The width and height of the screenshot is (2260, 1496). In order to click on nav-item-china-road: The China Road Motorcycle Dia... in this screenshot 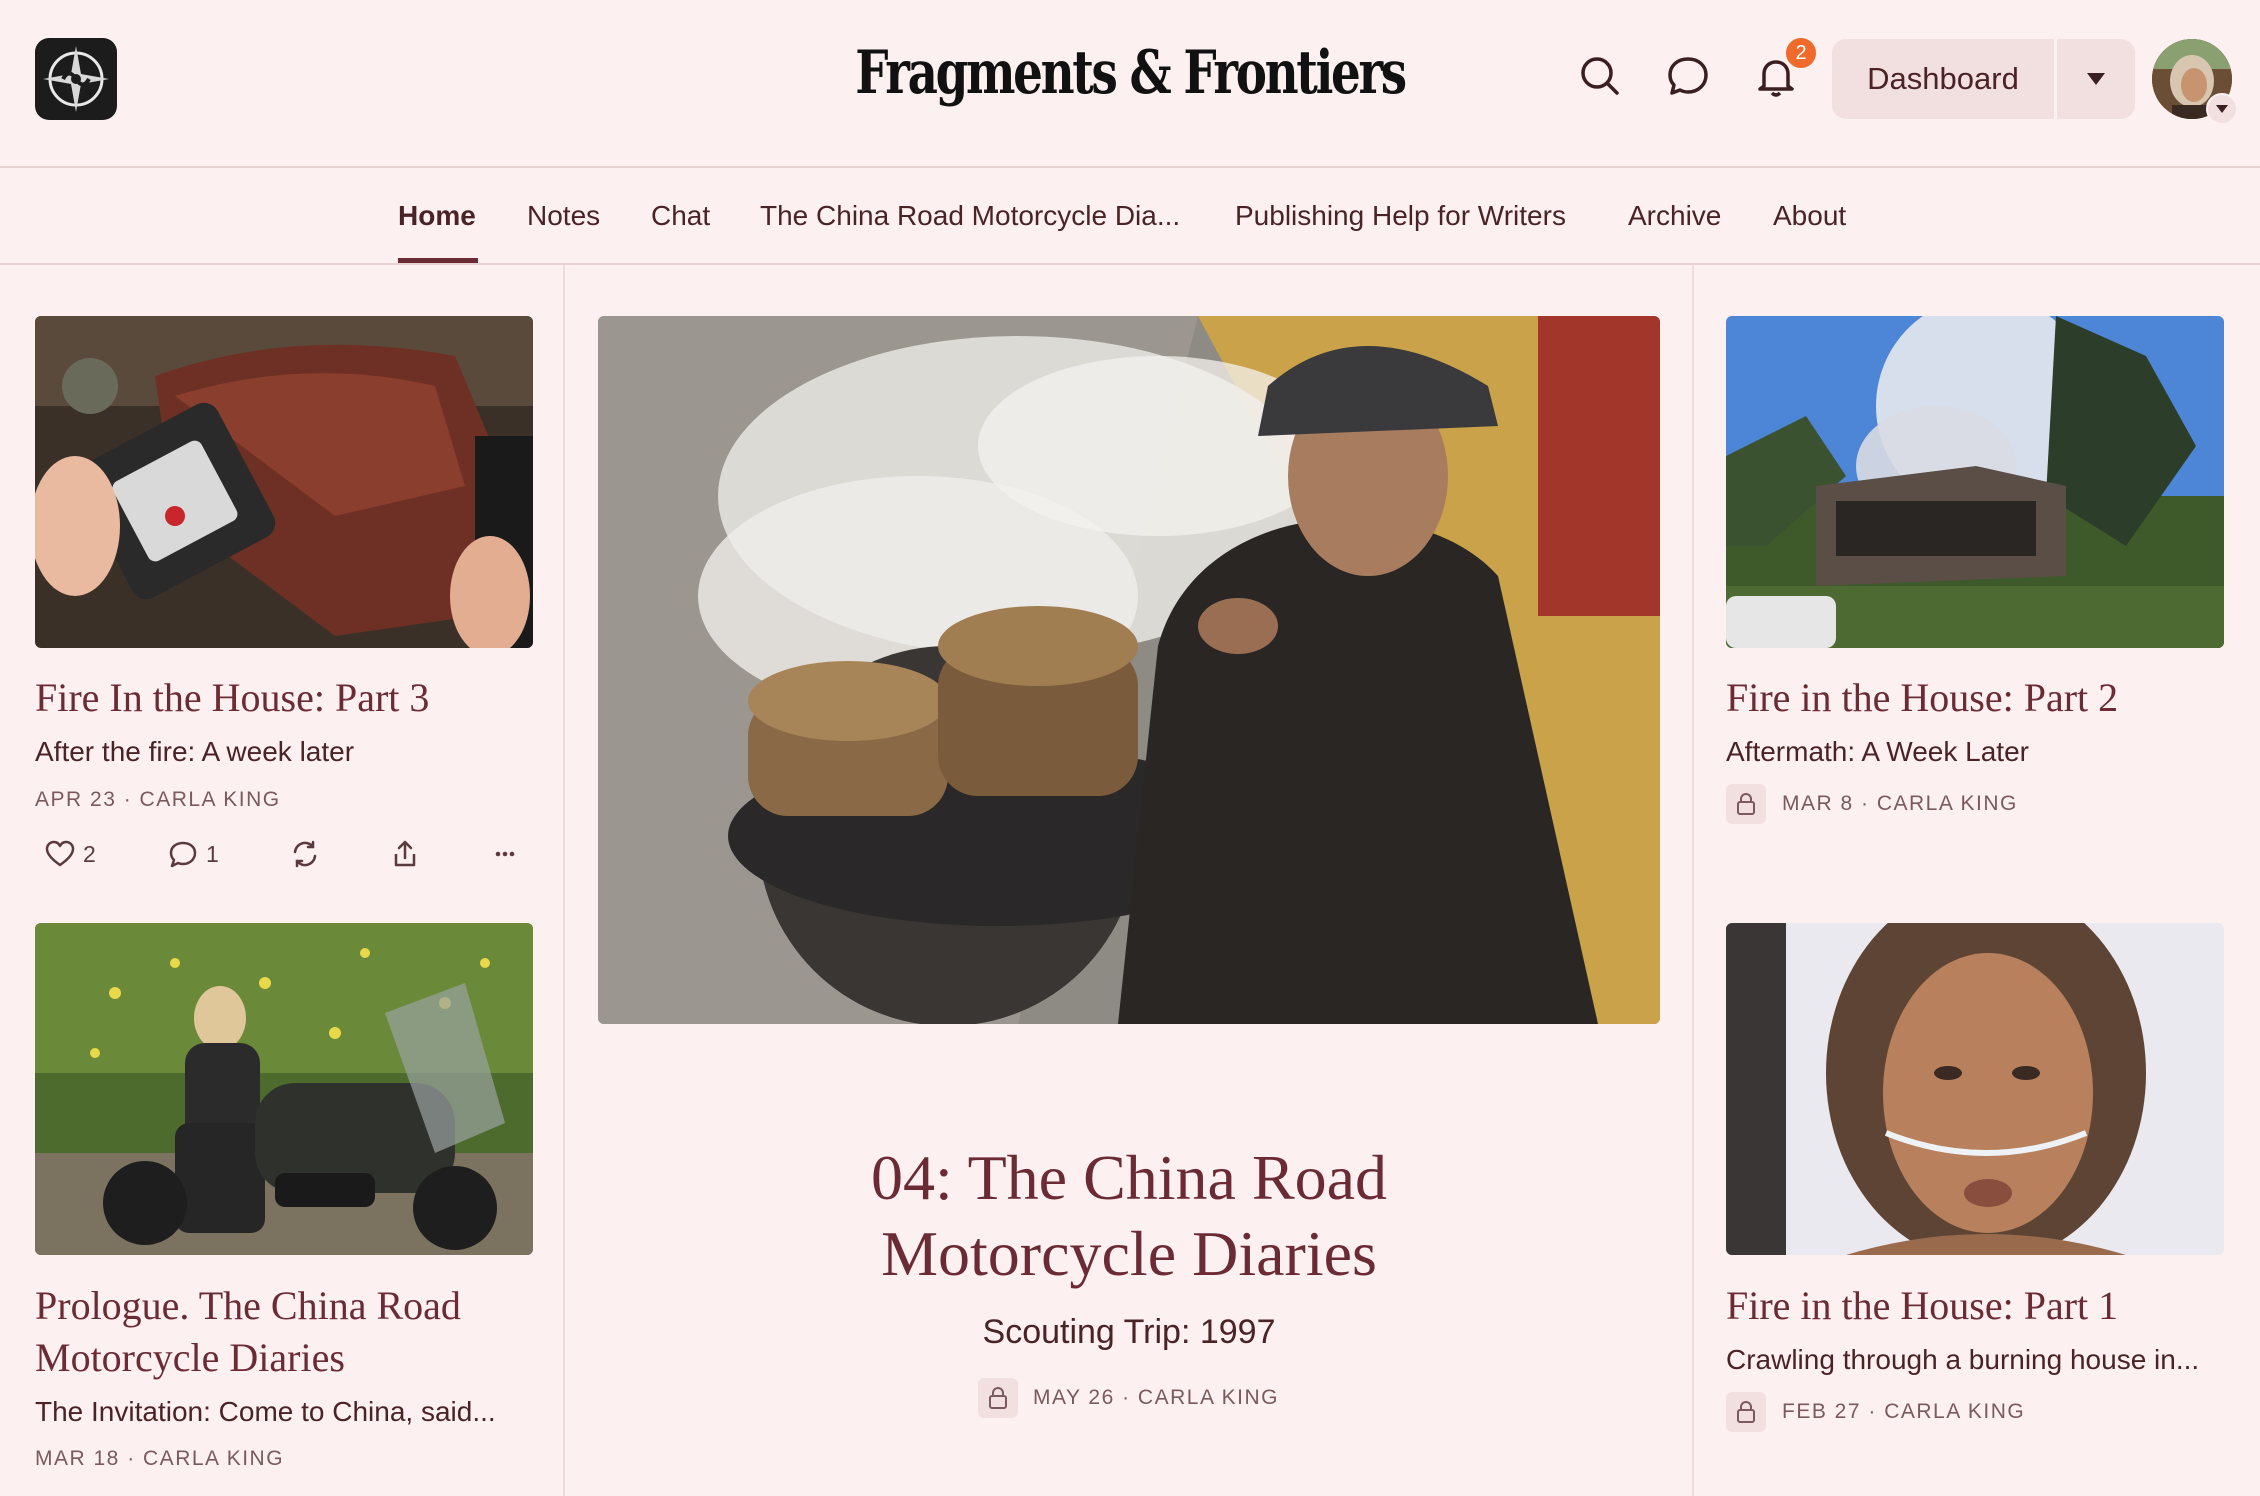, I will do `click(970, 215)`.